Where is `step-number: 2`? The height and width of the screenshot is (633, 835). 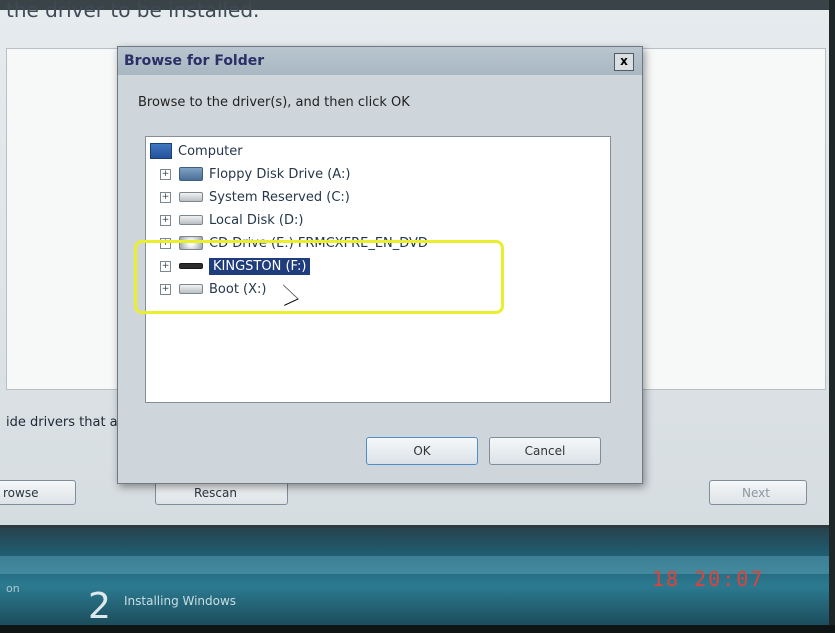 step-number: 2 is located at coordinates (99, 606).